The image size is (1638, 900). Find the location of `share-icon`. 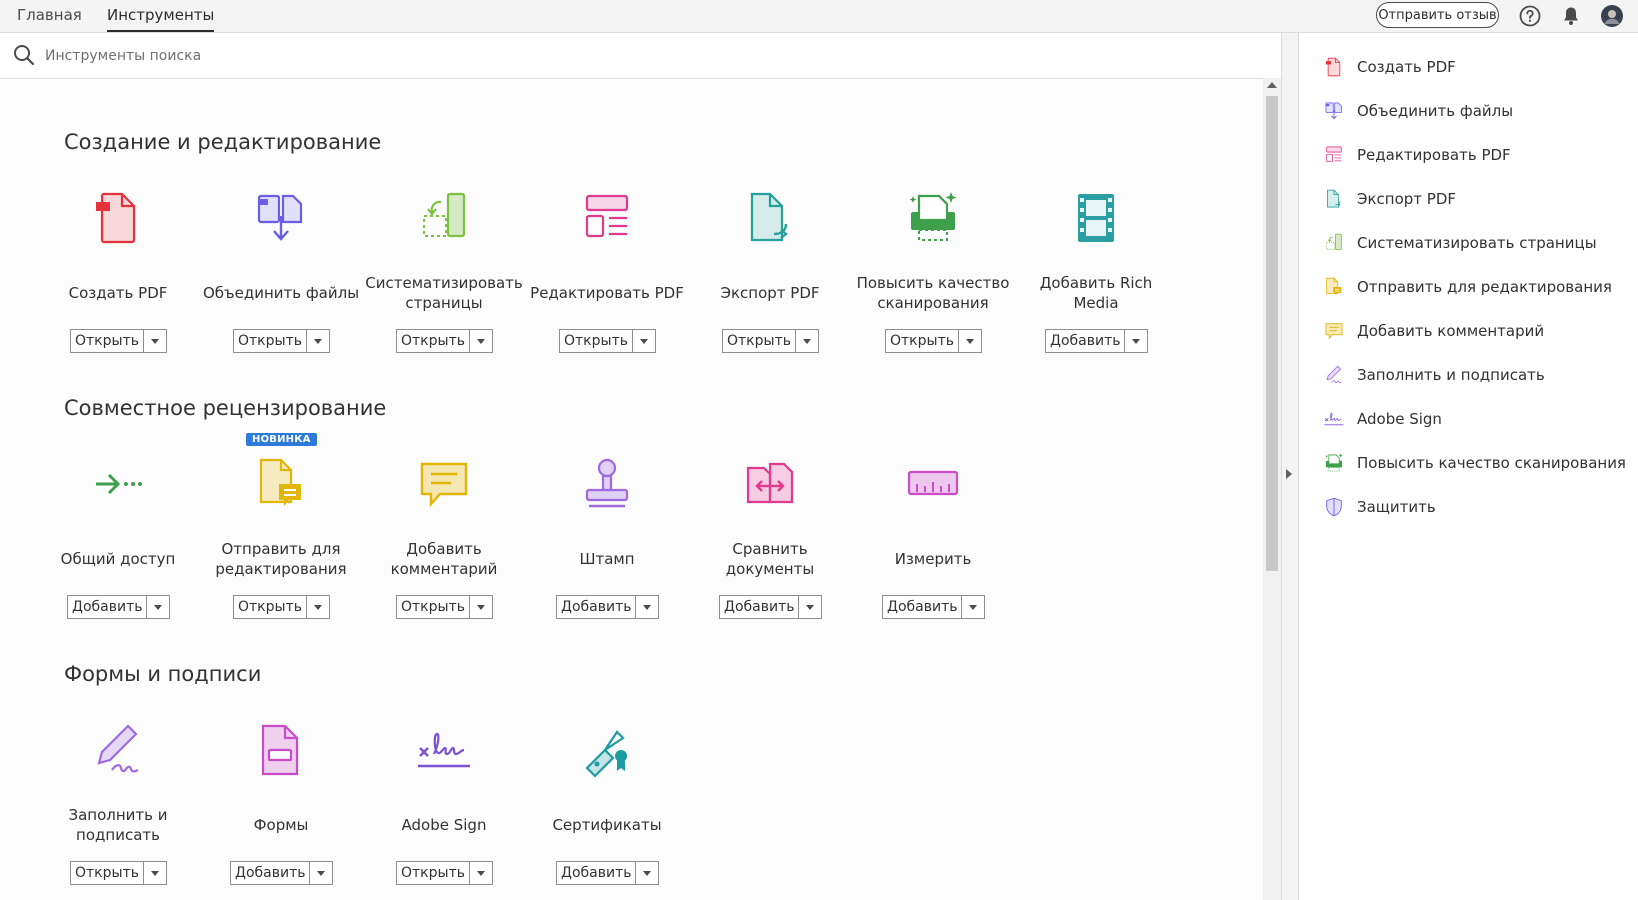

share-icon is located at coordinates (118, 484).